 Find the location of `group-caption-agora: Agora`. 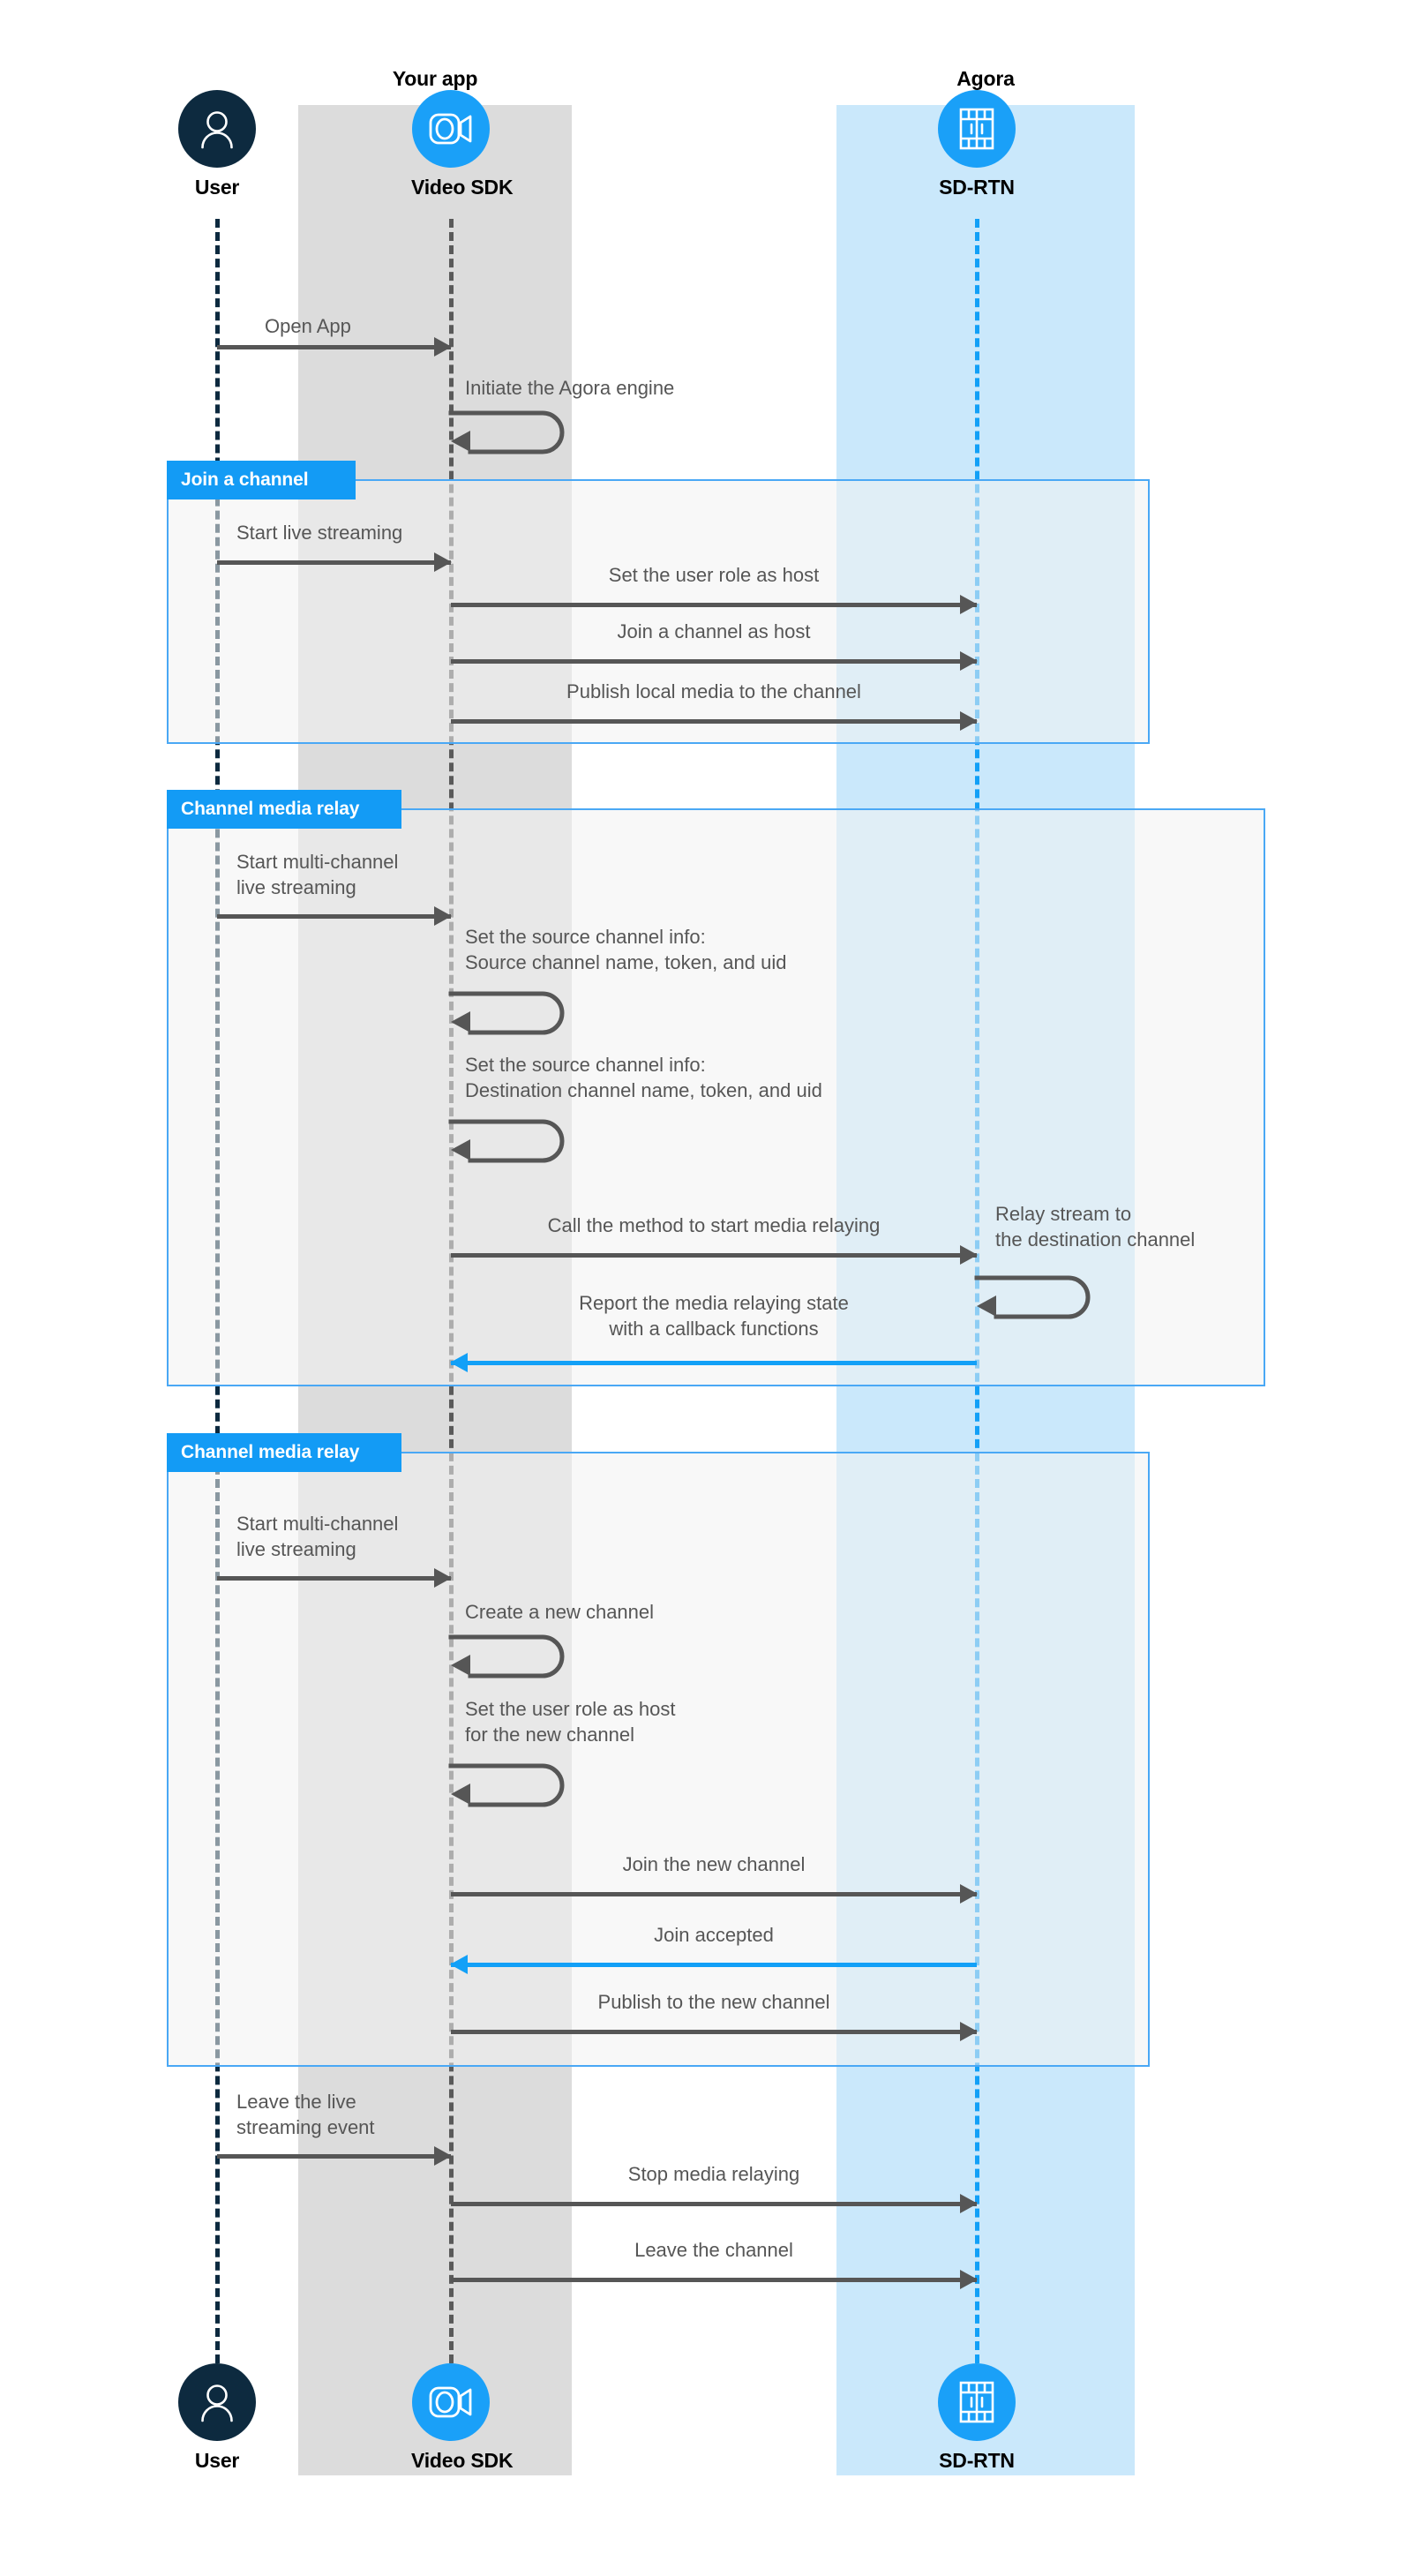

group-caption-agora: Agora is located at coordinates (985, 78).